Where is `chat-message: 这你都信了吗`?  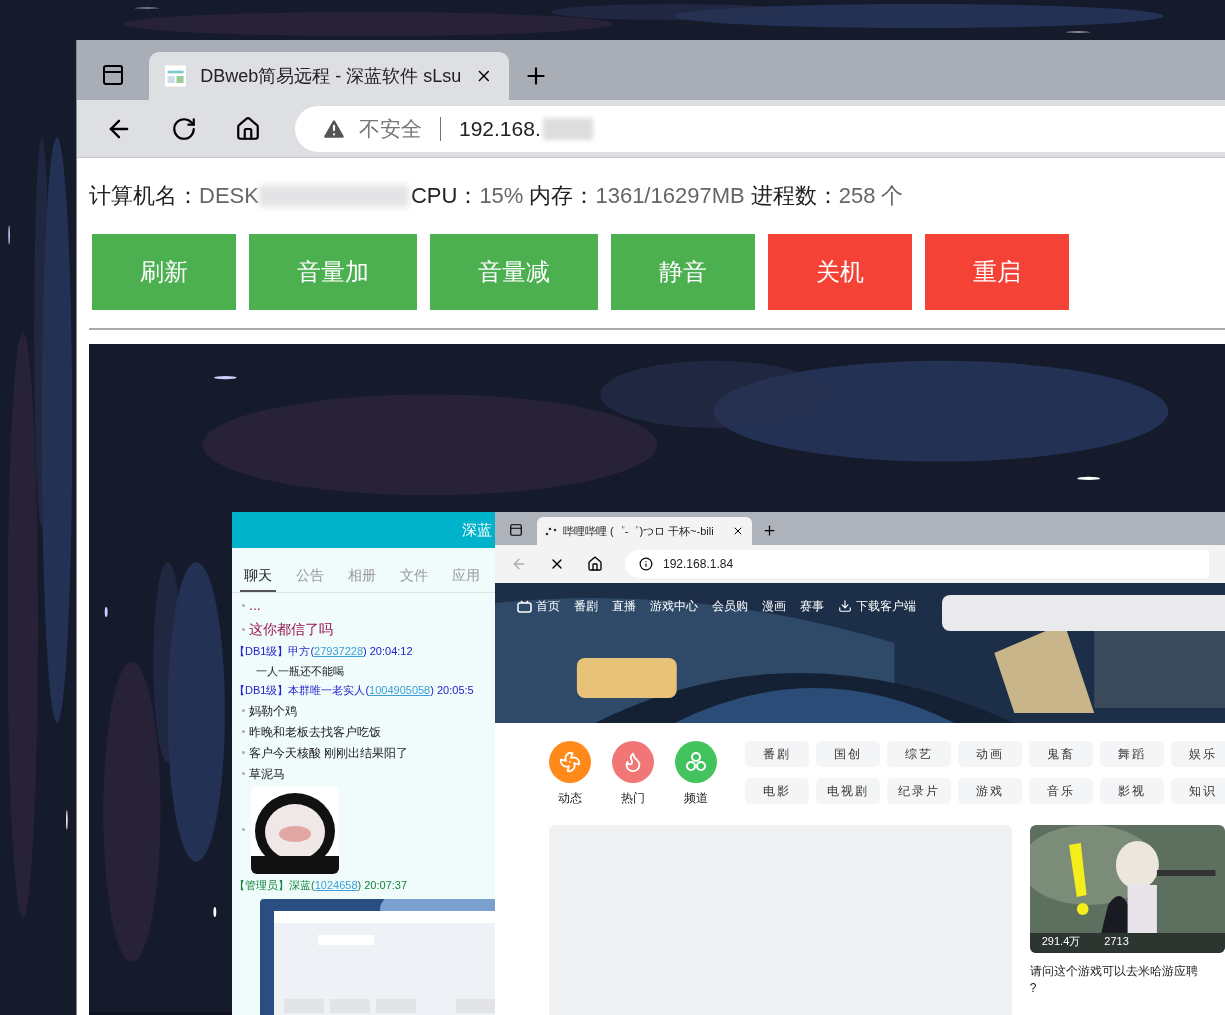 chat-message: 这你都信了吗 is located at coordinates (291, 629).